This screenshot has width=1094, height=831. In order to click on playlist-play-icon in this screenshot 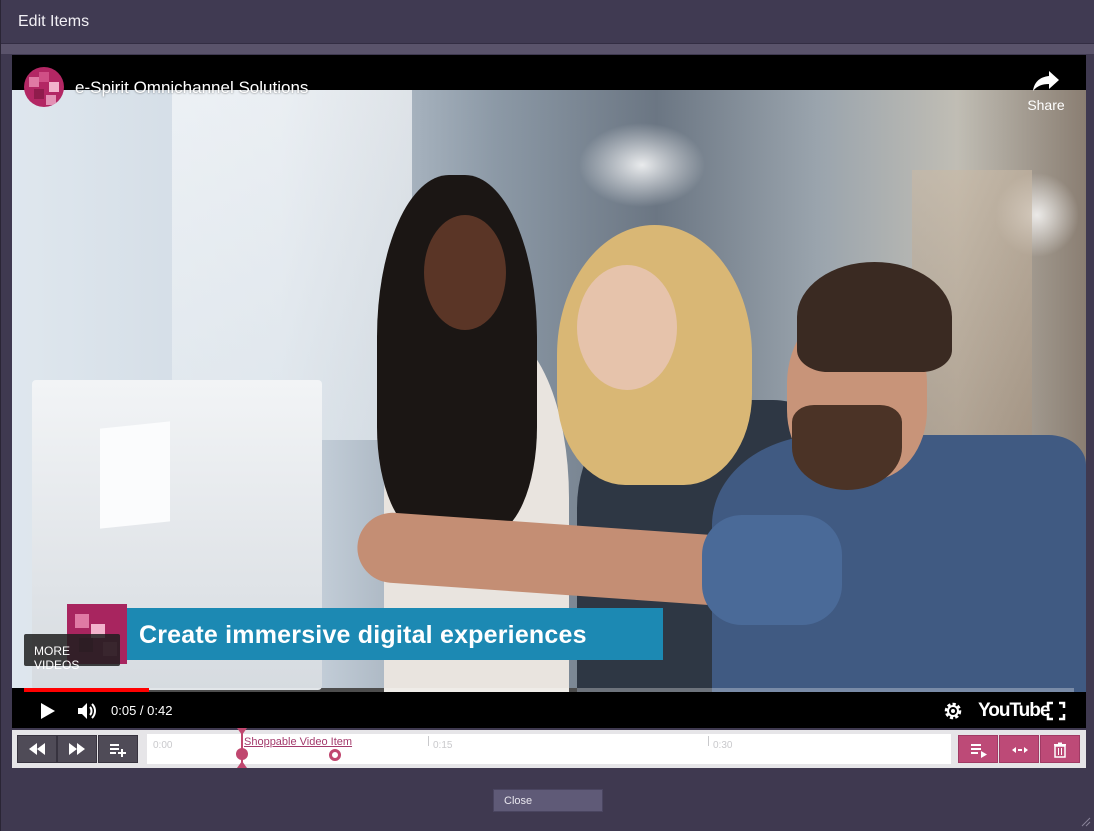, I will do `click(979, 751)`.